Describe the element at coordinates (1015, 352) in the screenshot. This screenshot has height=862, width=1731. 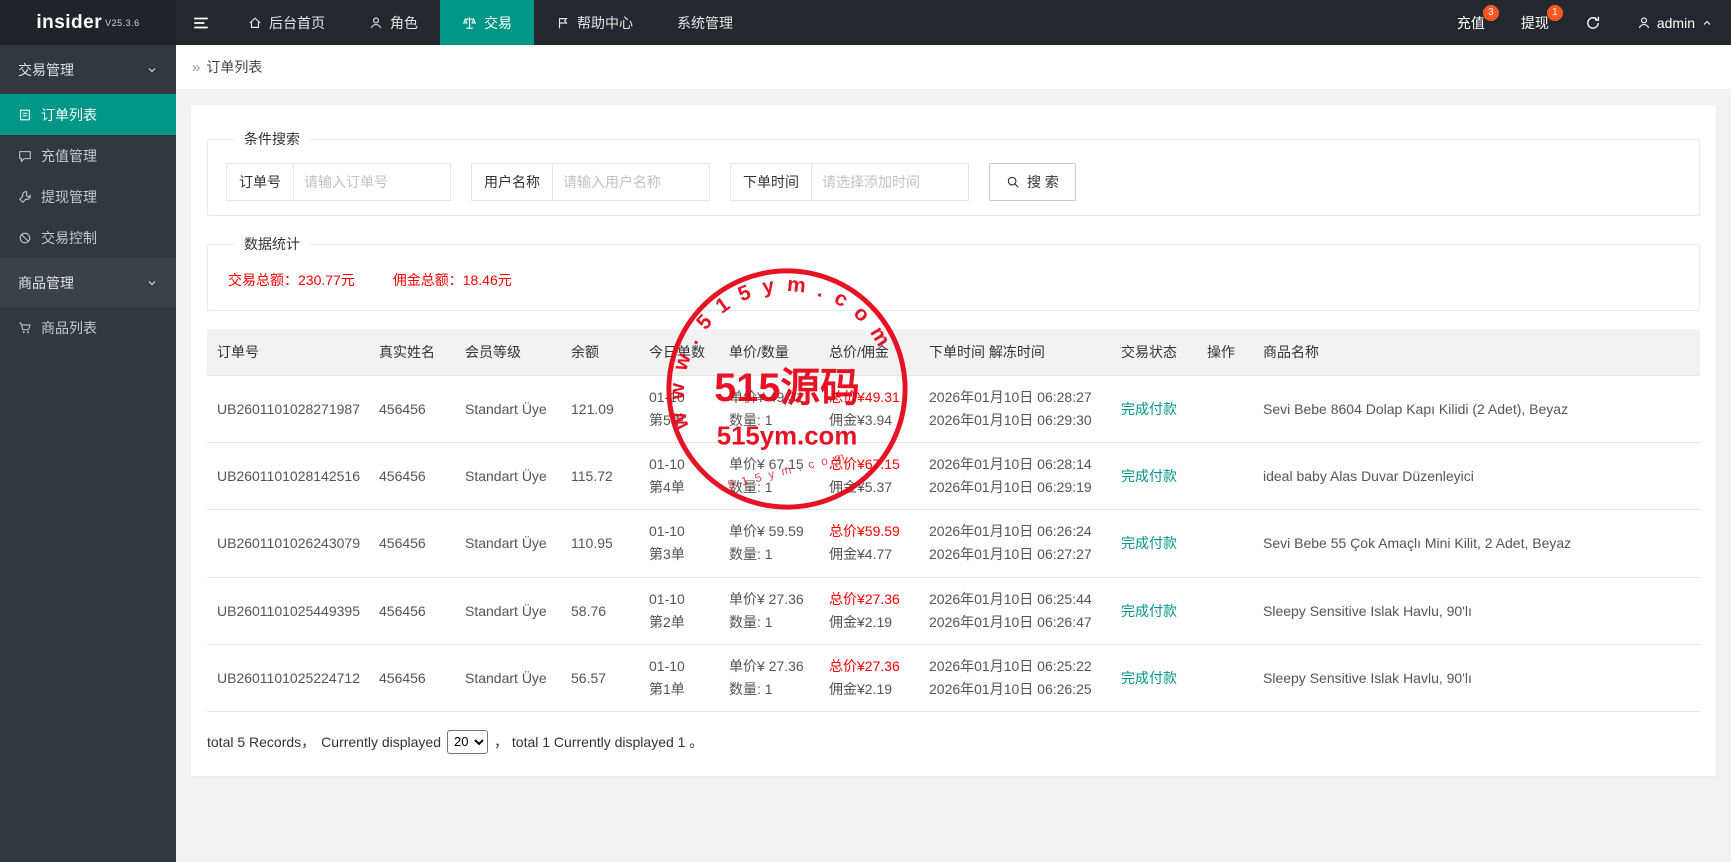
I see `header-times: 下单时间 解冻时间` at that location.